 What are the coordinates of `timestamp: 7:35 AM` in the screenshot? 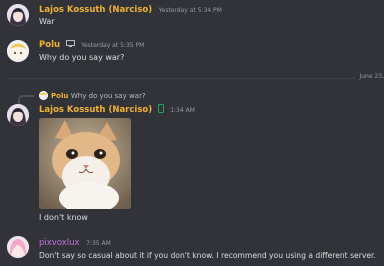 It's located at (98, 243).